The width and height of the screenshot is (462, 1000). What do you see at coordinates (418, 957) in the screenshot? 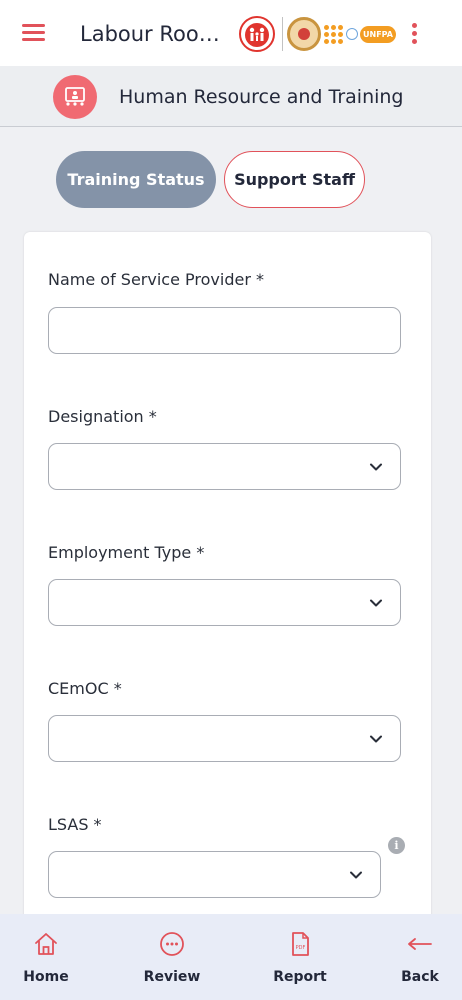
I see `nav-back: Back` at bounding box center [418, 957].